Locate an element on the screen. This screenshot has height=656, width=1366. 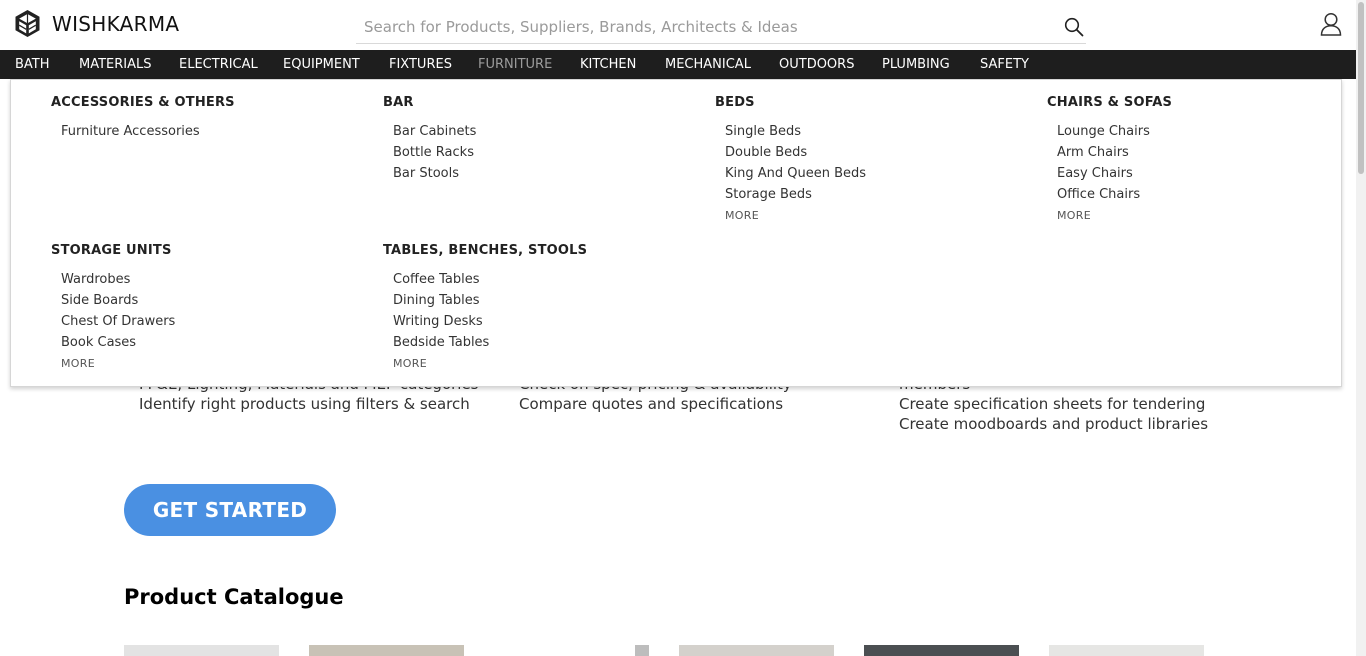
logo-cube-icon is located at coordinates (27, 23).